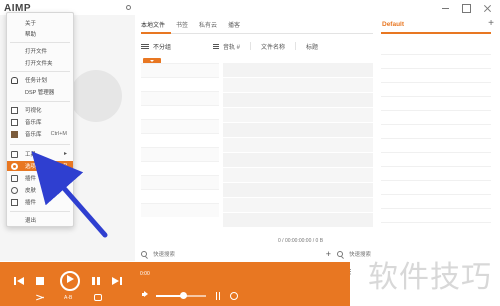 The height and width of the screenshot is (306, 500). What do you see at coordinates (182, 24) in the screenshot?
I see `tab-bookmarks: 书签` at bounding box center [182, 24].